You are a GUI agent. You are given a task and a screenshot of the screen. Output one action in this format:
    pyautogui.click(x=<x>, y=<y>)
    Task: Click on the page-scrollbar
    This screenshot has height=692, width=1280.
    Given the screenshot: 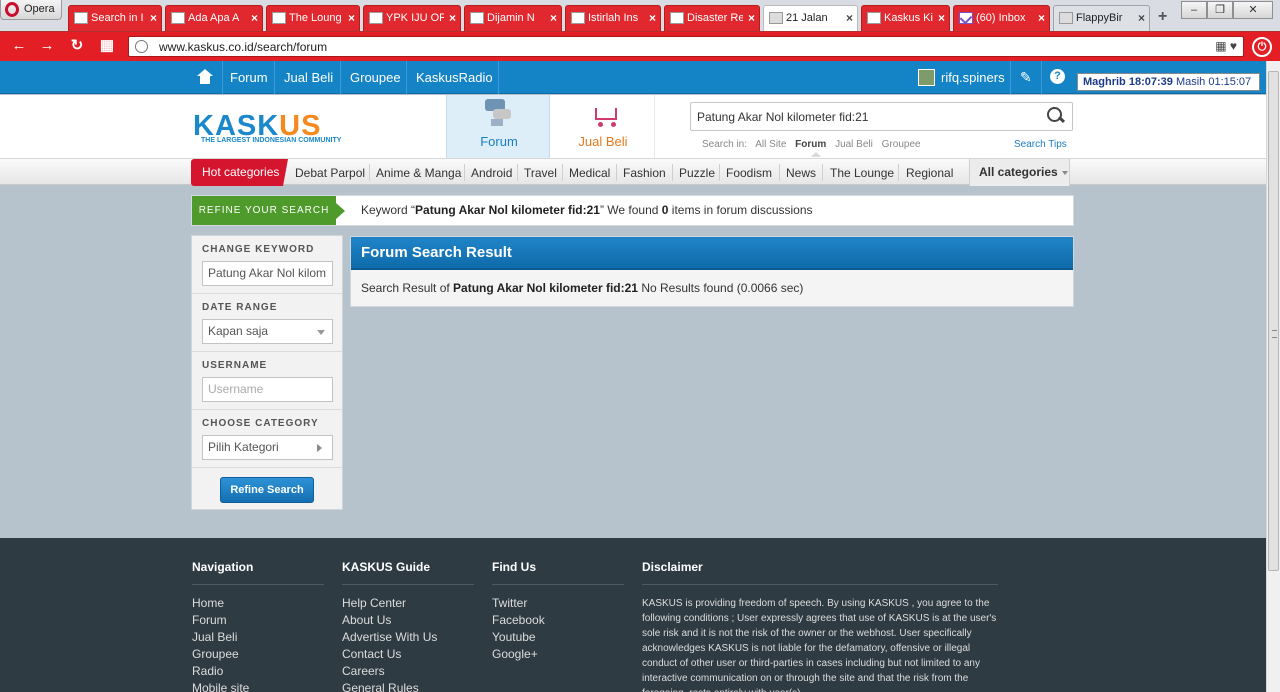 What is the action you would take?
    pyautogui.click(x=1273, y=376)
    